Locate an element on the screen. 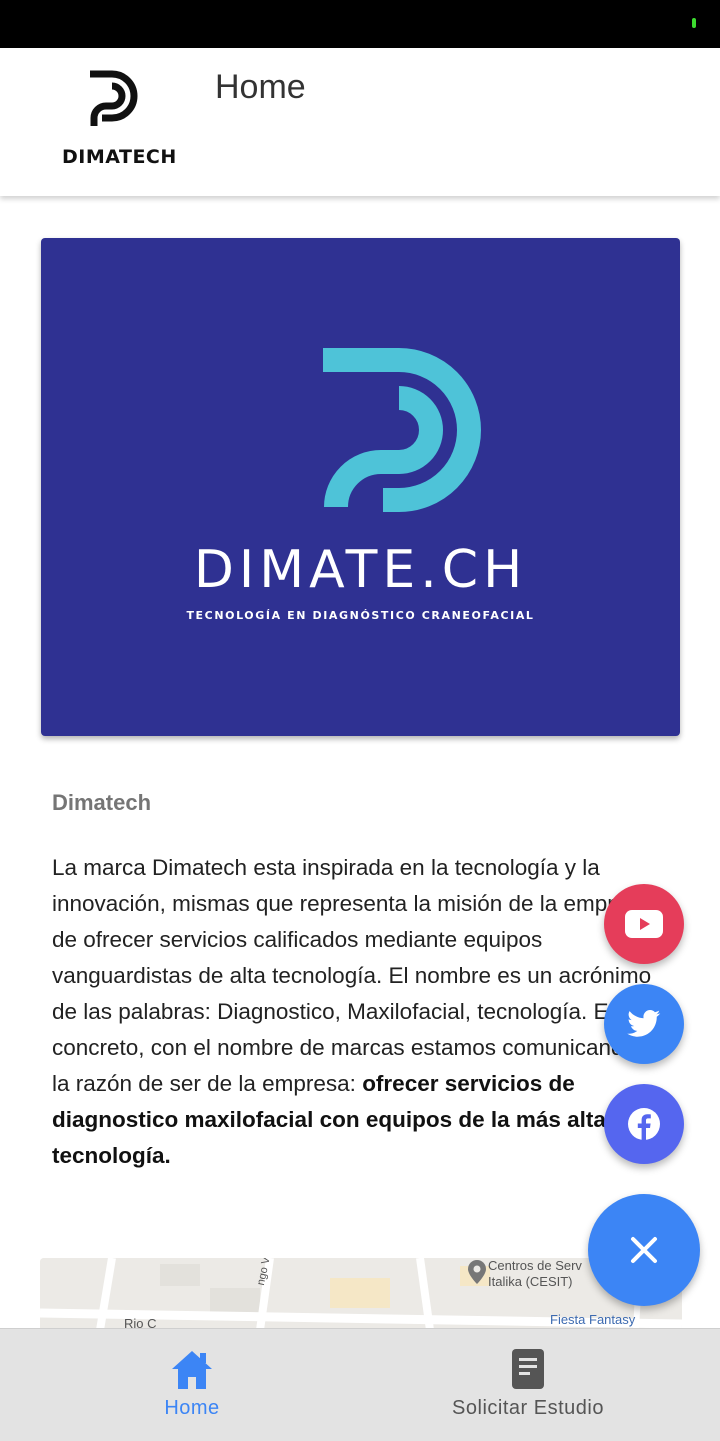  brand-mark-icon is located at coordinates (402, 430).